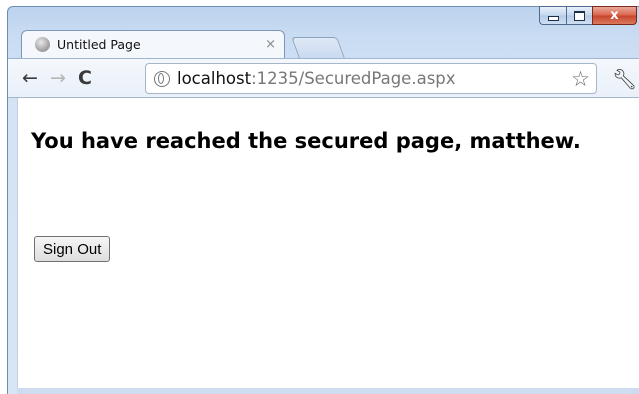 Image resolution: width=639 pixels, height=394 pixels. Describe the element at coordinates (30, 78) in the screenshot. I see `back-arrow-icon: ←` at that location.